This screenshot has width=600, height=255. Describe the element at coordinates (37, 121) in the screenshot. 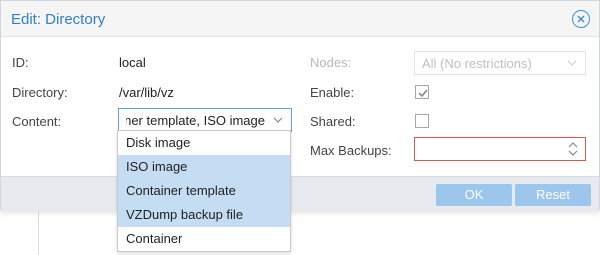

I see `content-label: Content:` at that location.